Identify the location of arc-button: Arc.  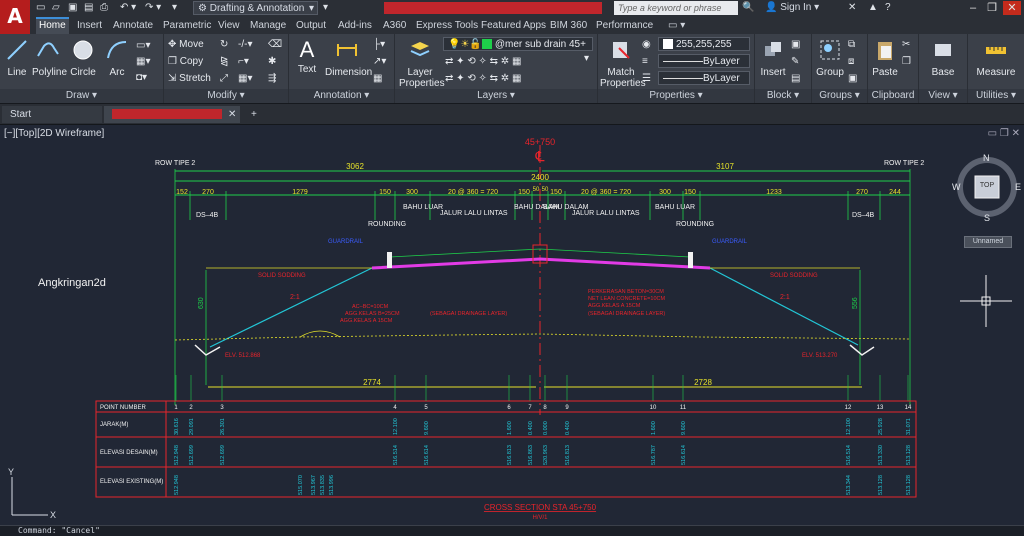
(117, 57).